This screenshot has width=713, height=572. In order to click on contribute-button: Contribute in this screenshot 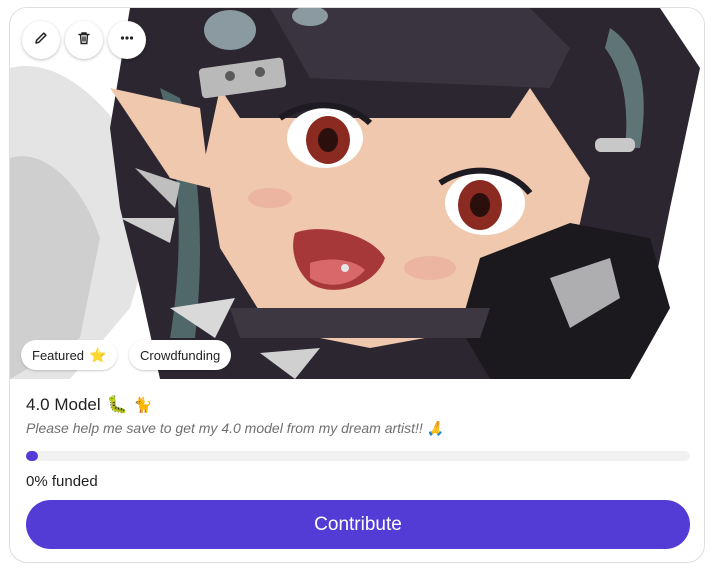, I will do `click(358, 524)`.